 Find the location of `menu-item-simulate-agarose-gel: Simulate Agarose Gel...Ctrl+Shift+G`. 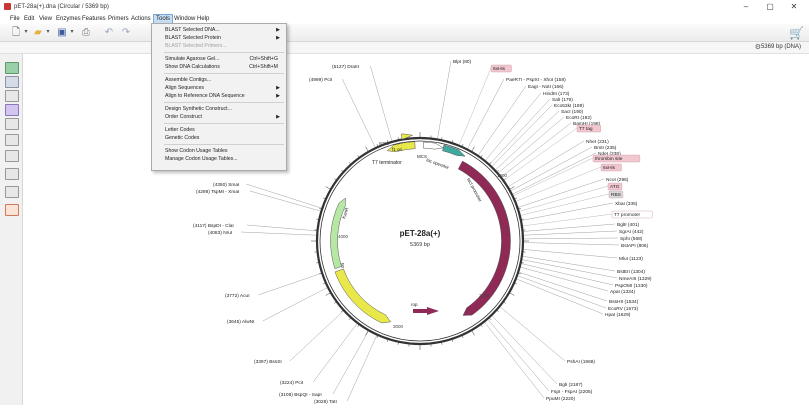

menu-item-simulate-agarose-gel: Simulate Agarose Gel...Ctrl+Shift+G is located at coordinates (219, 59).